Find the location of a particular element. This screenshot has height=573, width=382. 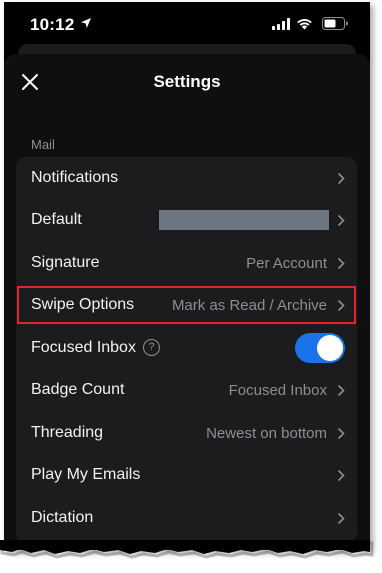

page-title: Settings is located at coordinates (187, 81).